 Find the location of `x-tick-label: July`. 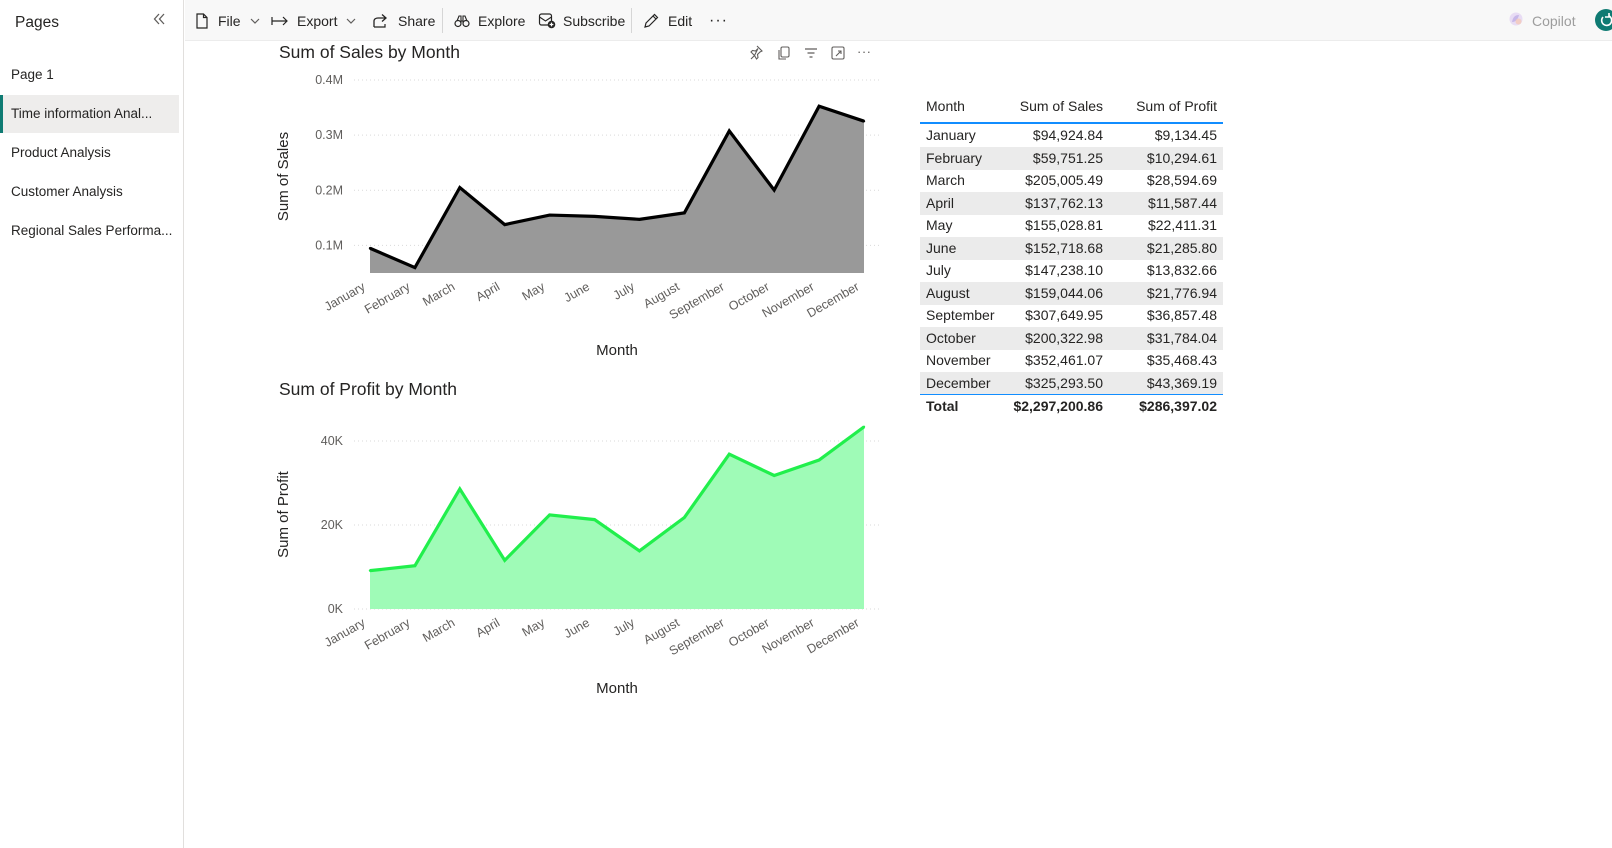

x-tick-label: July is located at coordinates (624, 291).